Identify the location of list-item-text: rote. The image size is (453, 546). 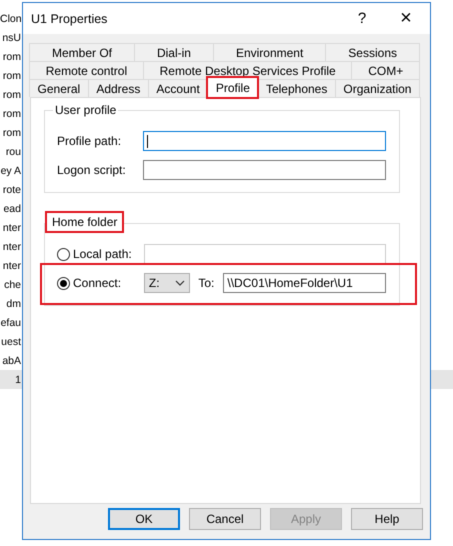
(11, 190).